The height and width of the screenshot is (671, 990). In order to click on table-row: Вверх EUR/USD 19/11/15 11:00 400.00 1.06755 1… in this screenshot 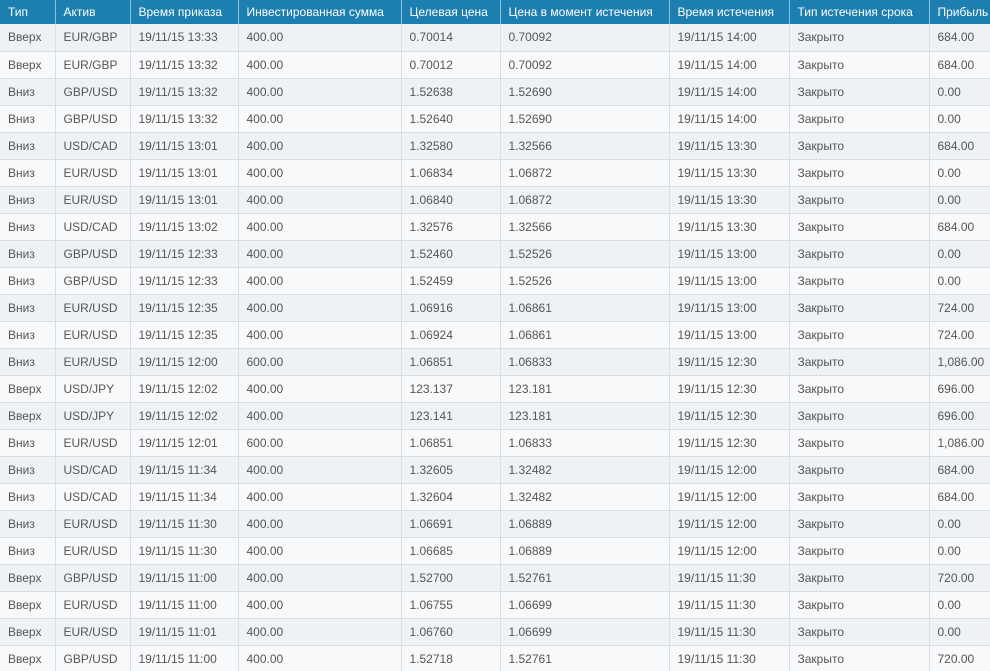, I will do `click(495, 605)`.